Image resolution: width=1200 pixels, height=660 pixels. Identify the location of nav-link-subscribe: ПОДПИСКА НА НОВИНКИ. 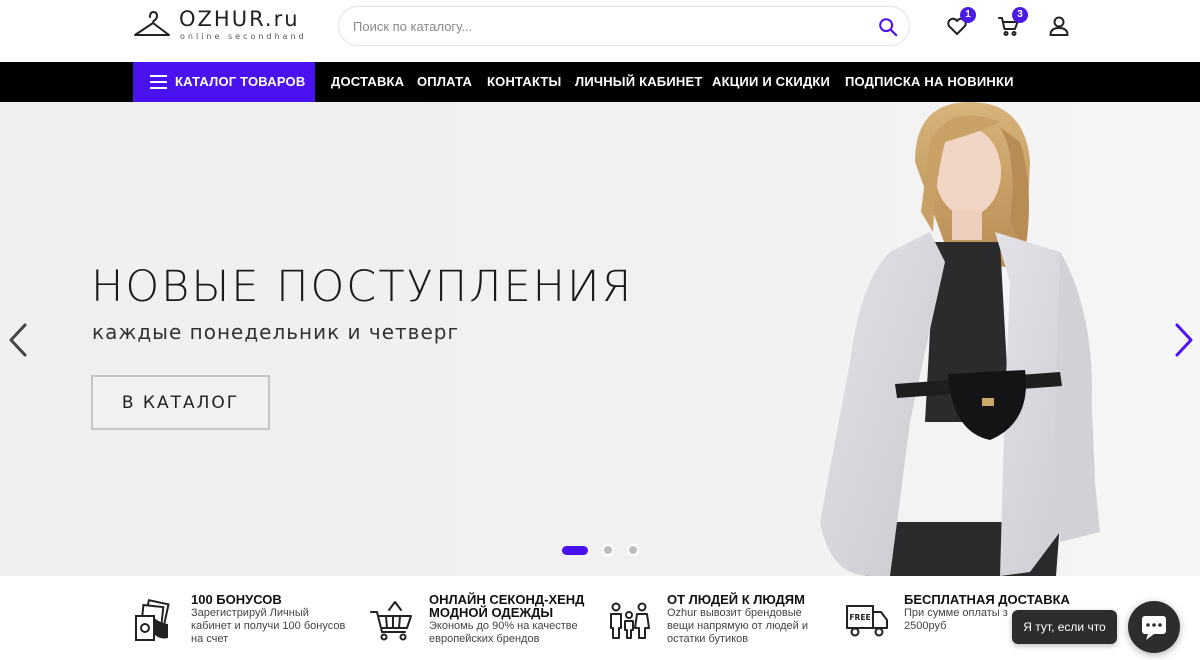
(929, 81).